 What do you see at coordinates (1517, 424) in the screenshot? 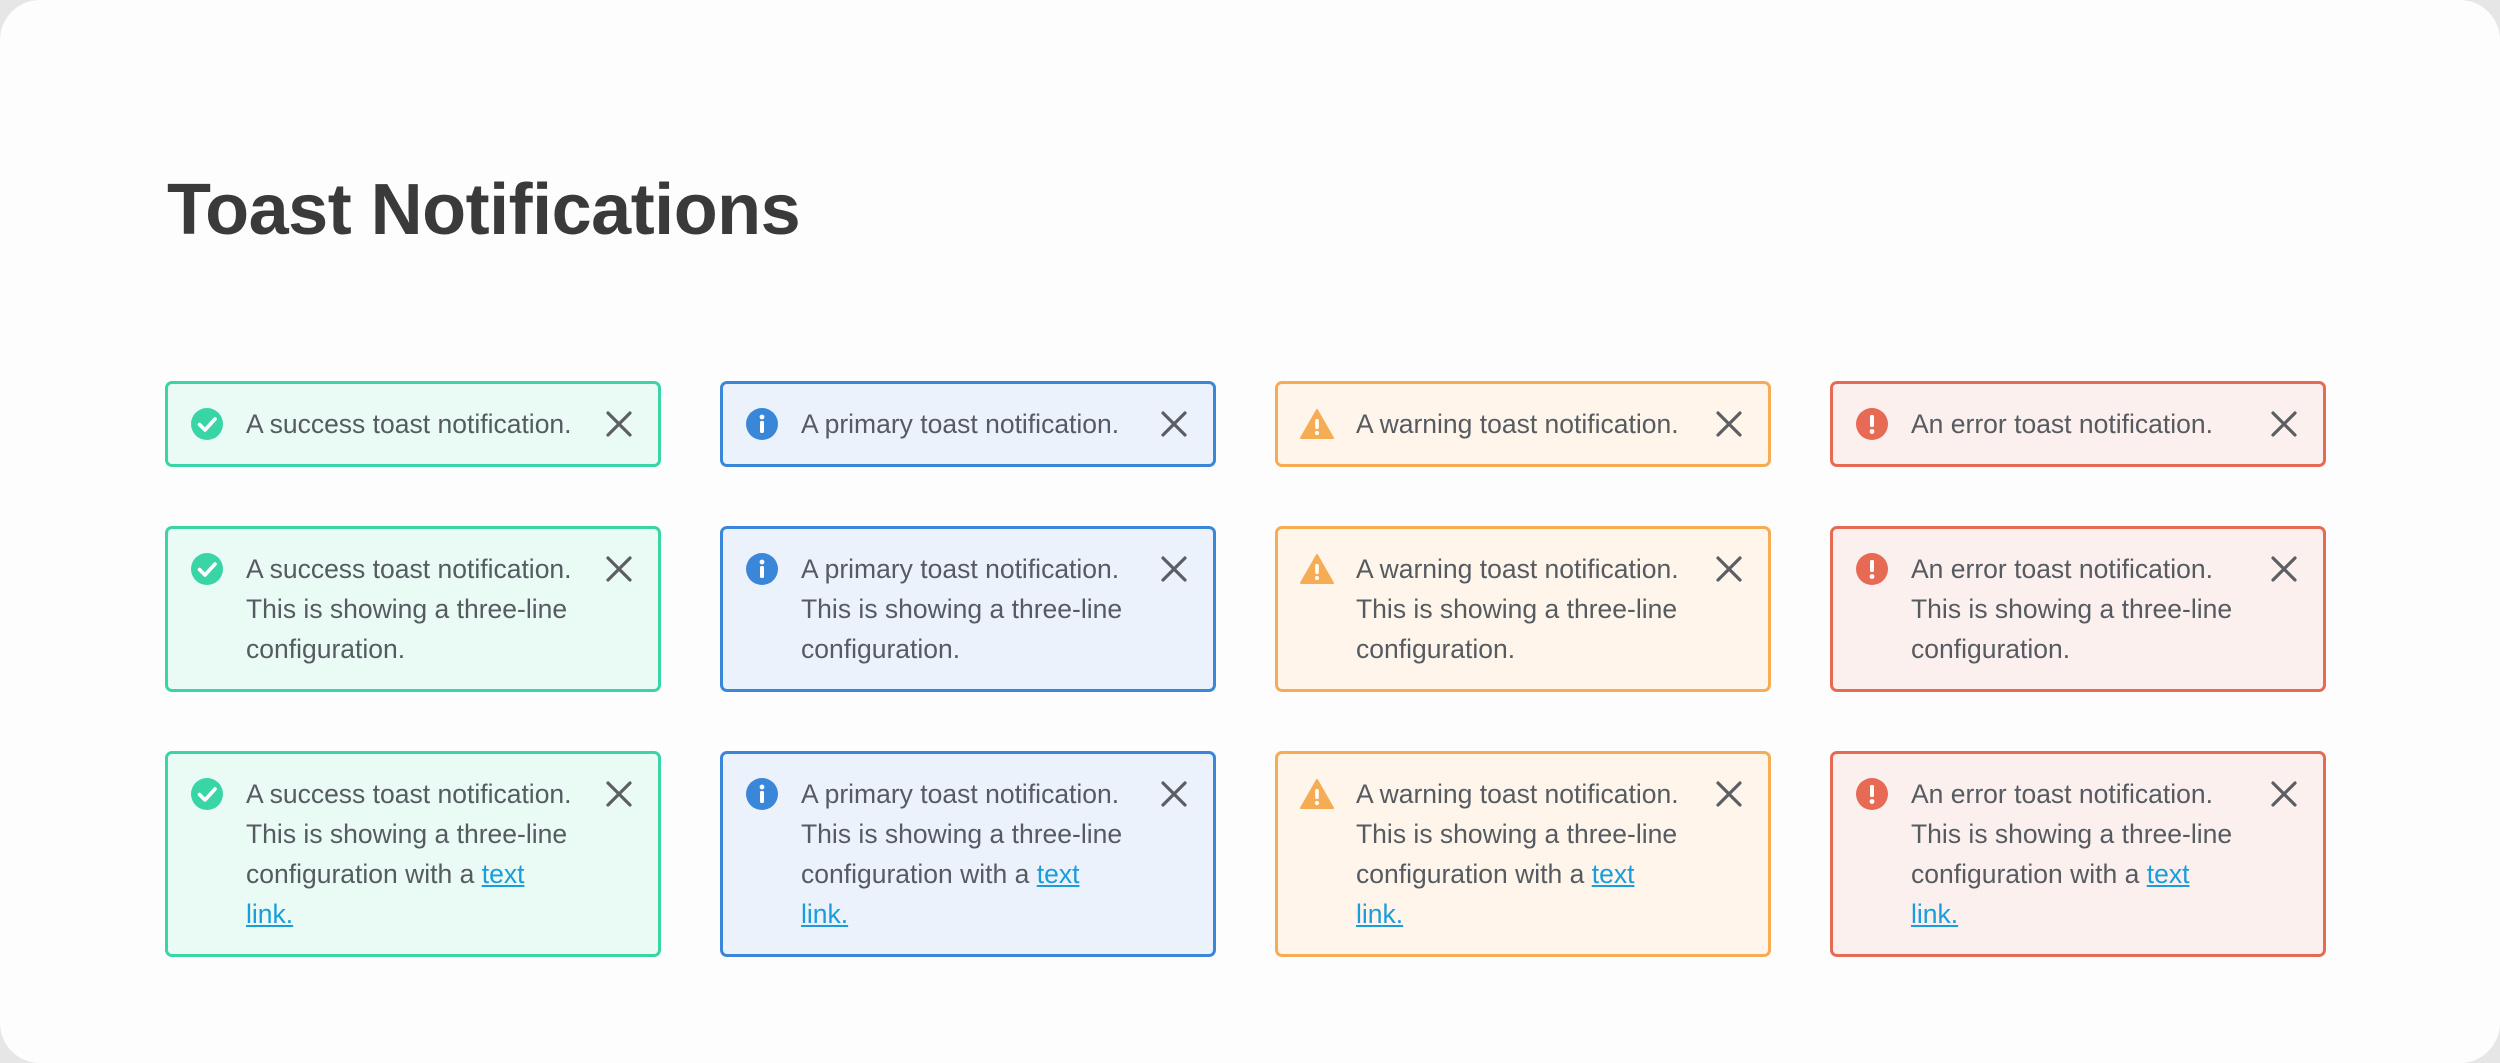
I see `toast-message: A warning toast notification.` at bounding box center [1517, 424].